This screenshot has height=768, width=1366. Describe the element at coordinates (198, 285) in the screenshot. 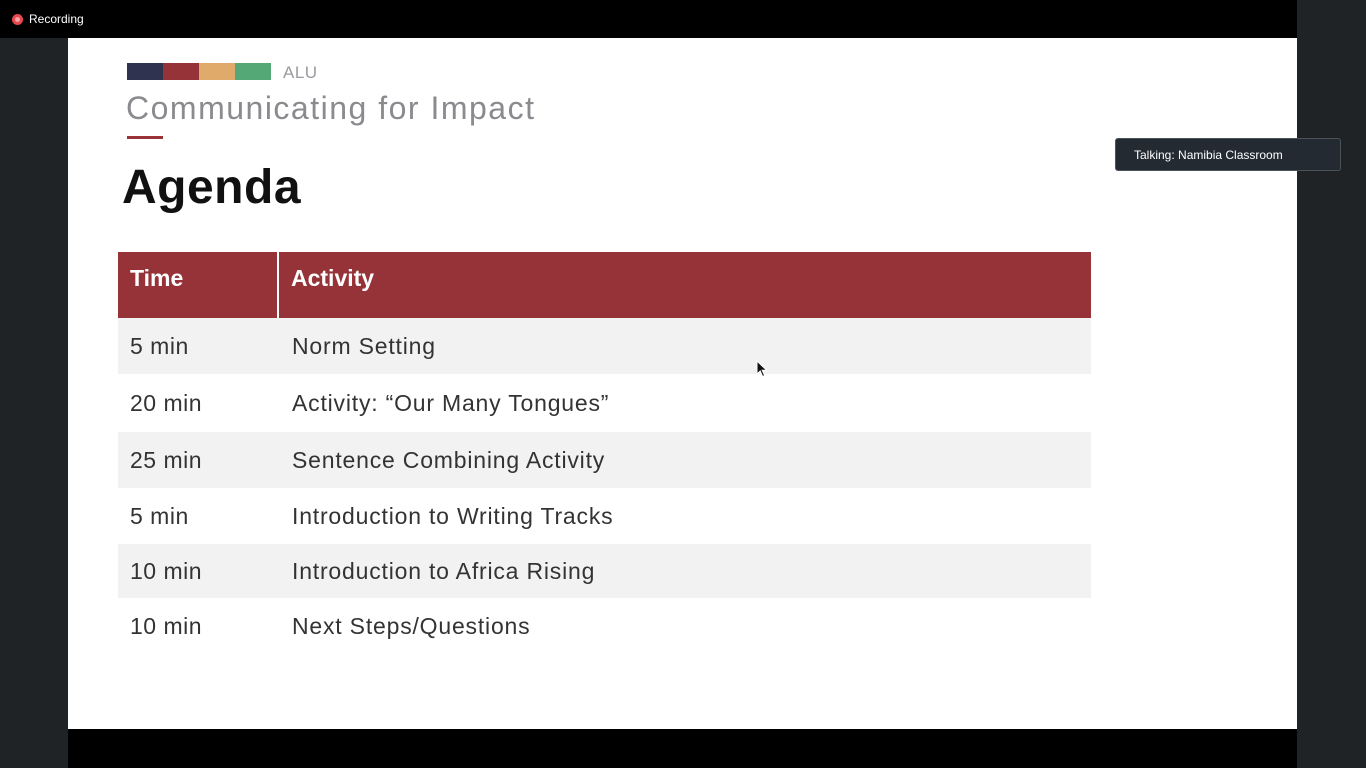

I see `column-header-time: Time` at that location.